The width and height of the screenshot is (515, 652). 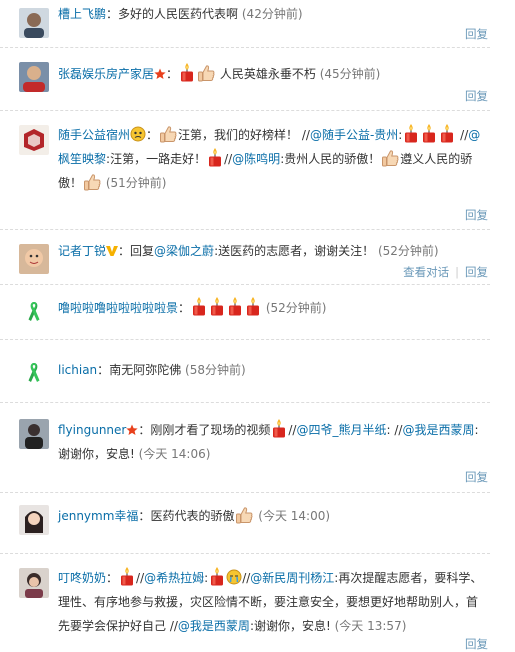 I want to click on verified-v-icon, so click(x=112, y=251).